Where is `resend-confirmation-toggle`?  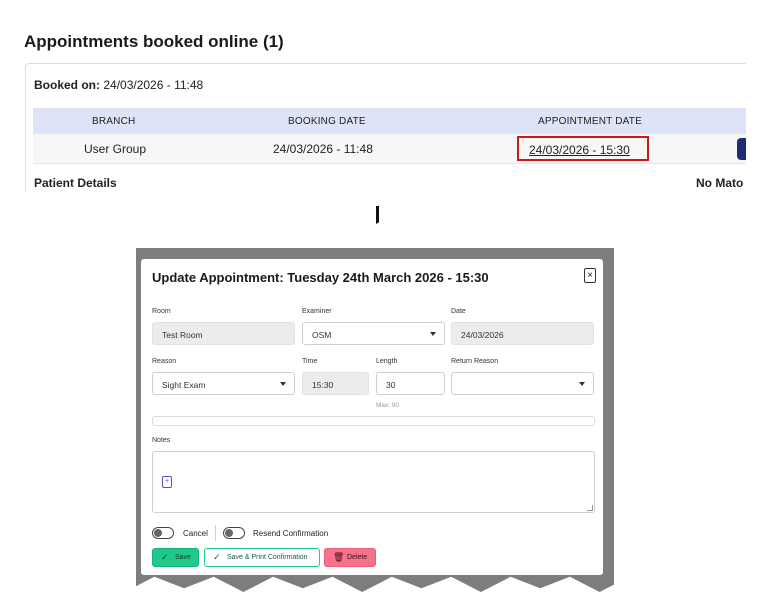 resend-confirmation-toggle is located at coordinates (234, 533).